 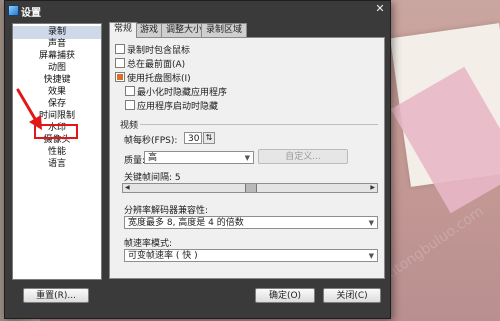 What do you see at coordinates (251, 222) in the screenshot?
I see `resolution-select: 宽度最多 8, 高度是 4 的倍数 ▼` at bounding box center [251, 222].